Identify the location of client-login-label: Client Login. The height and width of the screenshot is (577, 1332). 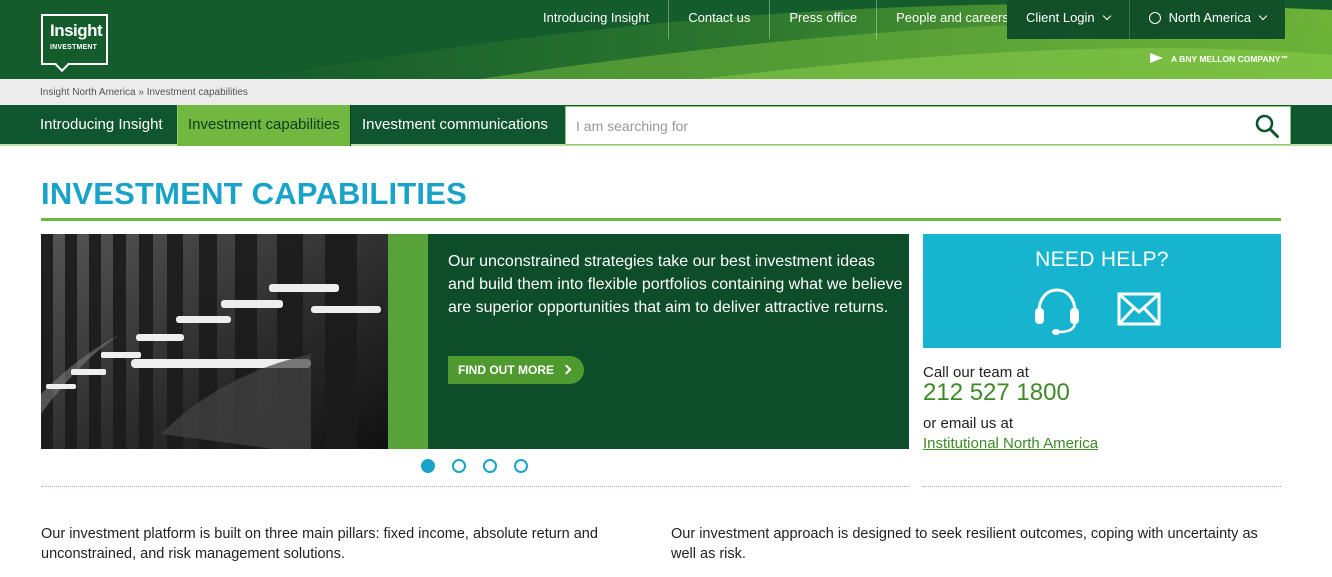
(1060, 17).